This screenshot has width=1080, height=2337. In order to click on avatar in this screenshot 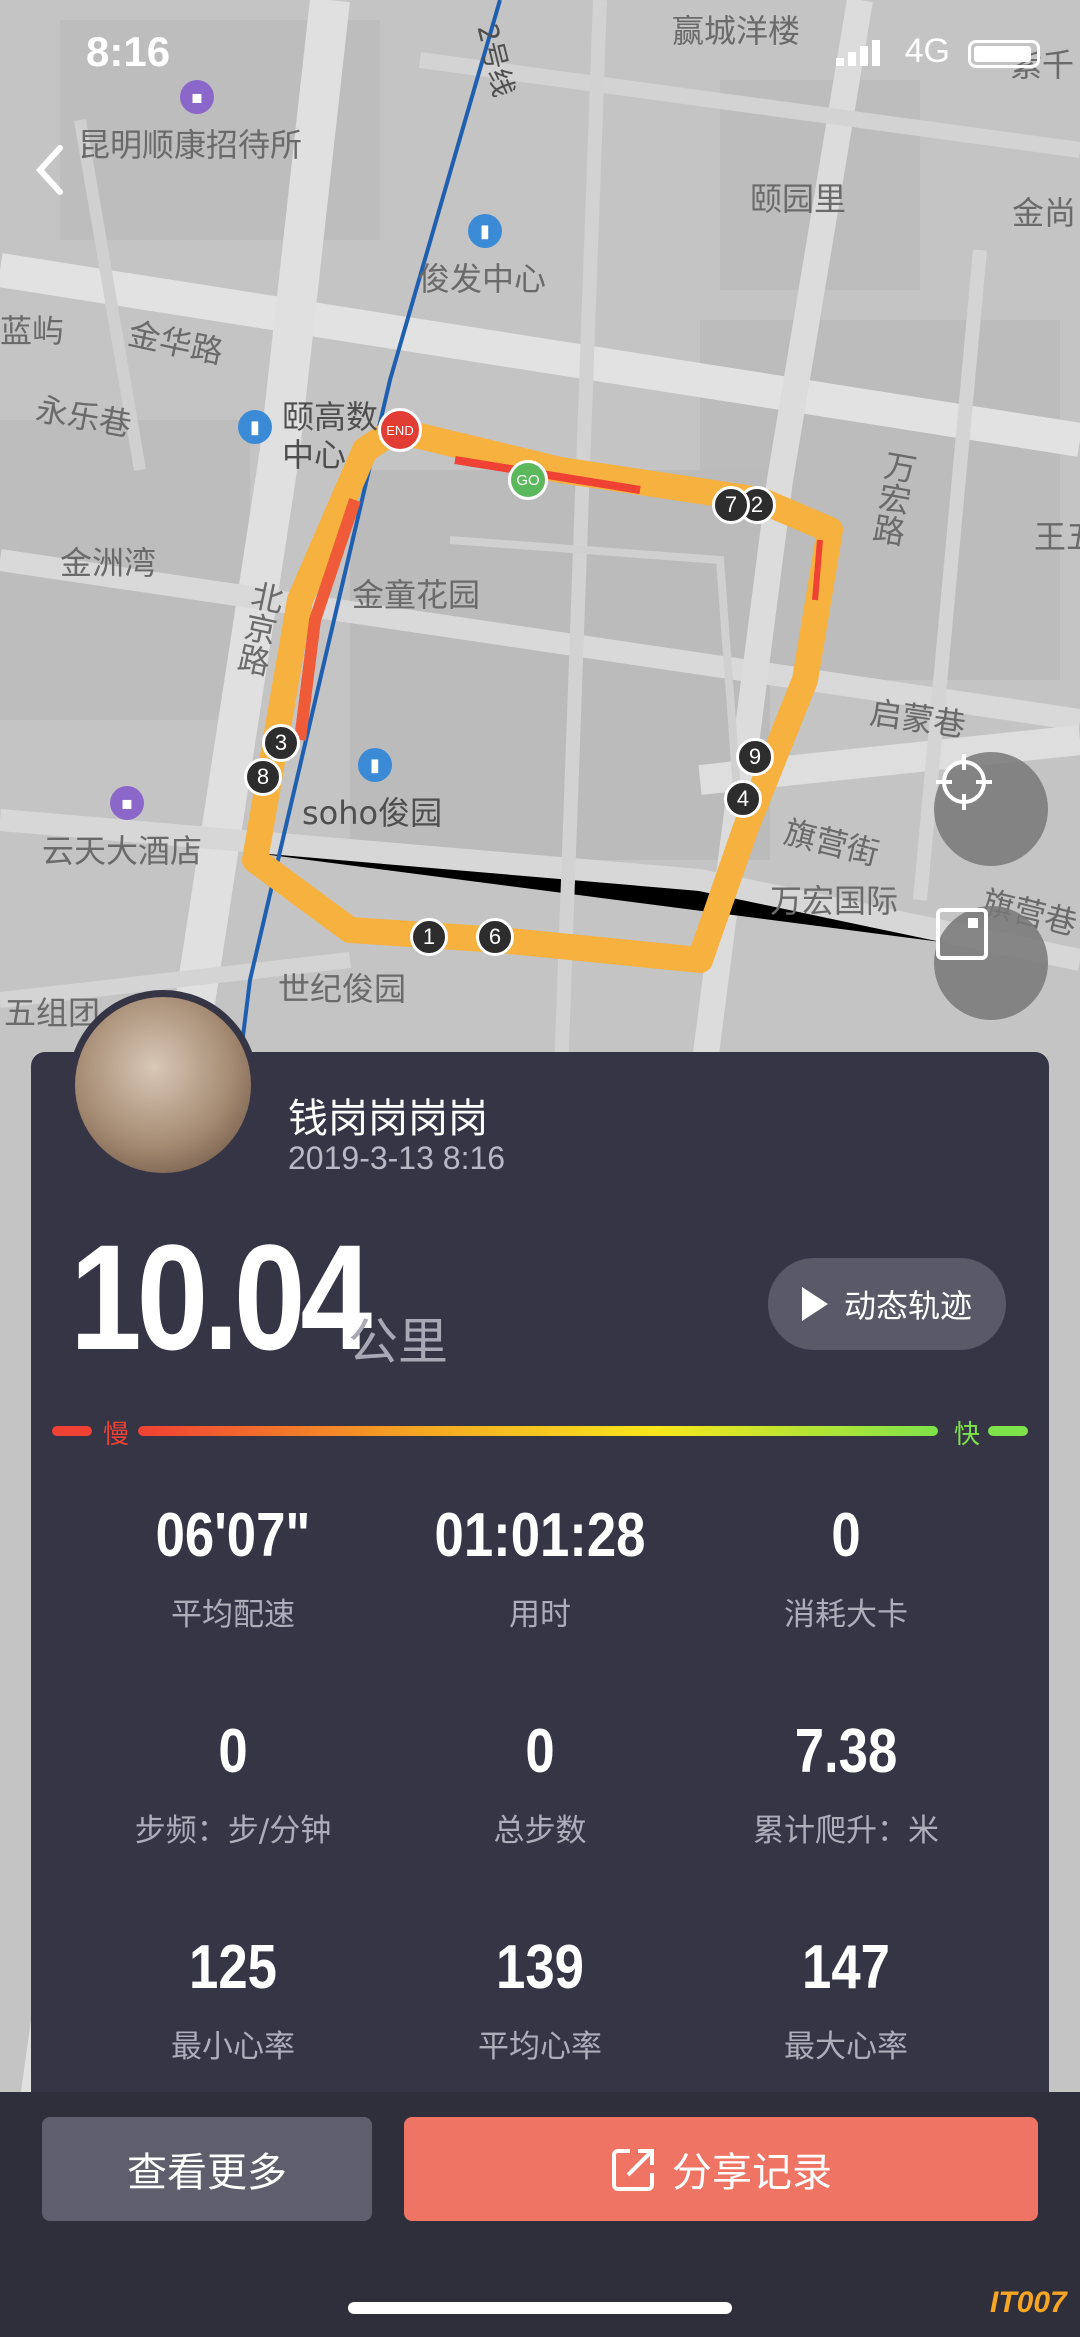, I will do `click(163, 1085)`.